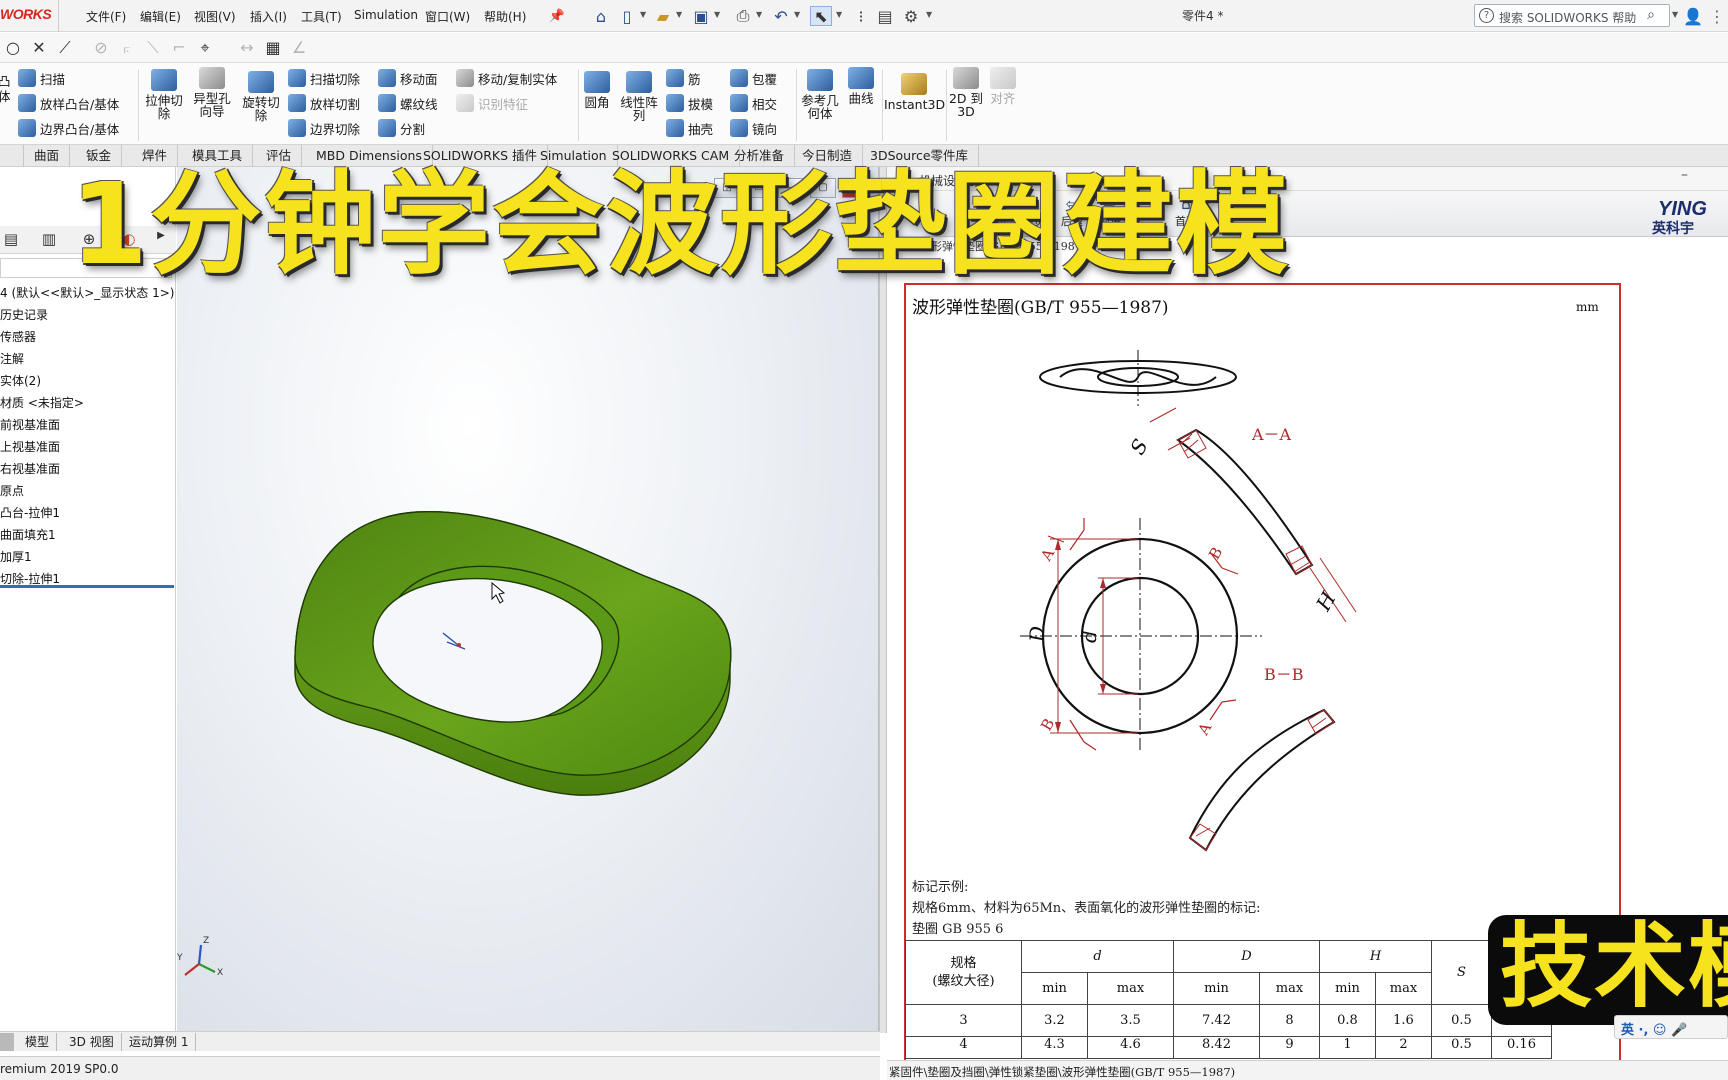  I want to click on print-icon: ⎙, so click(743, 16).